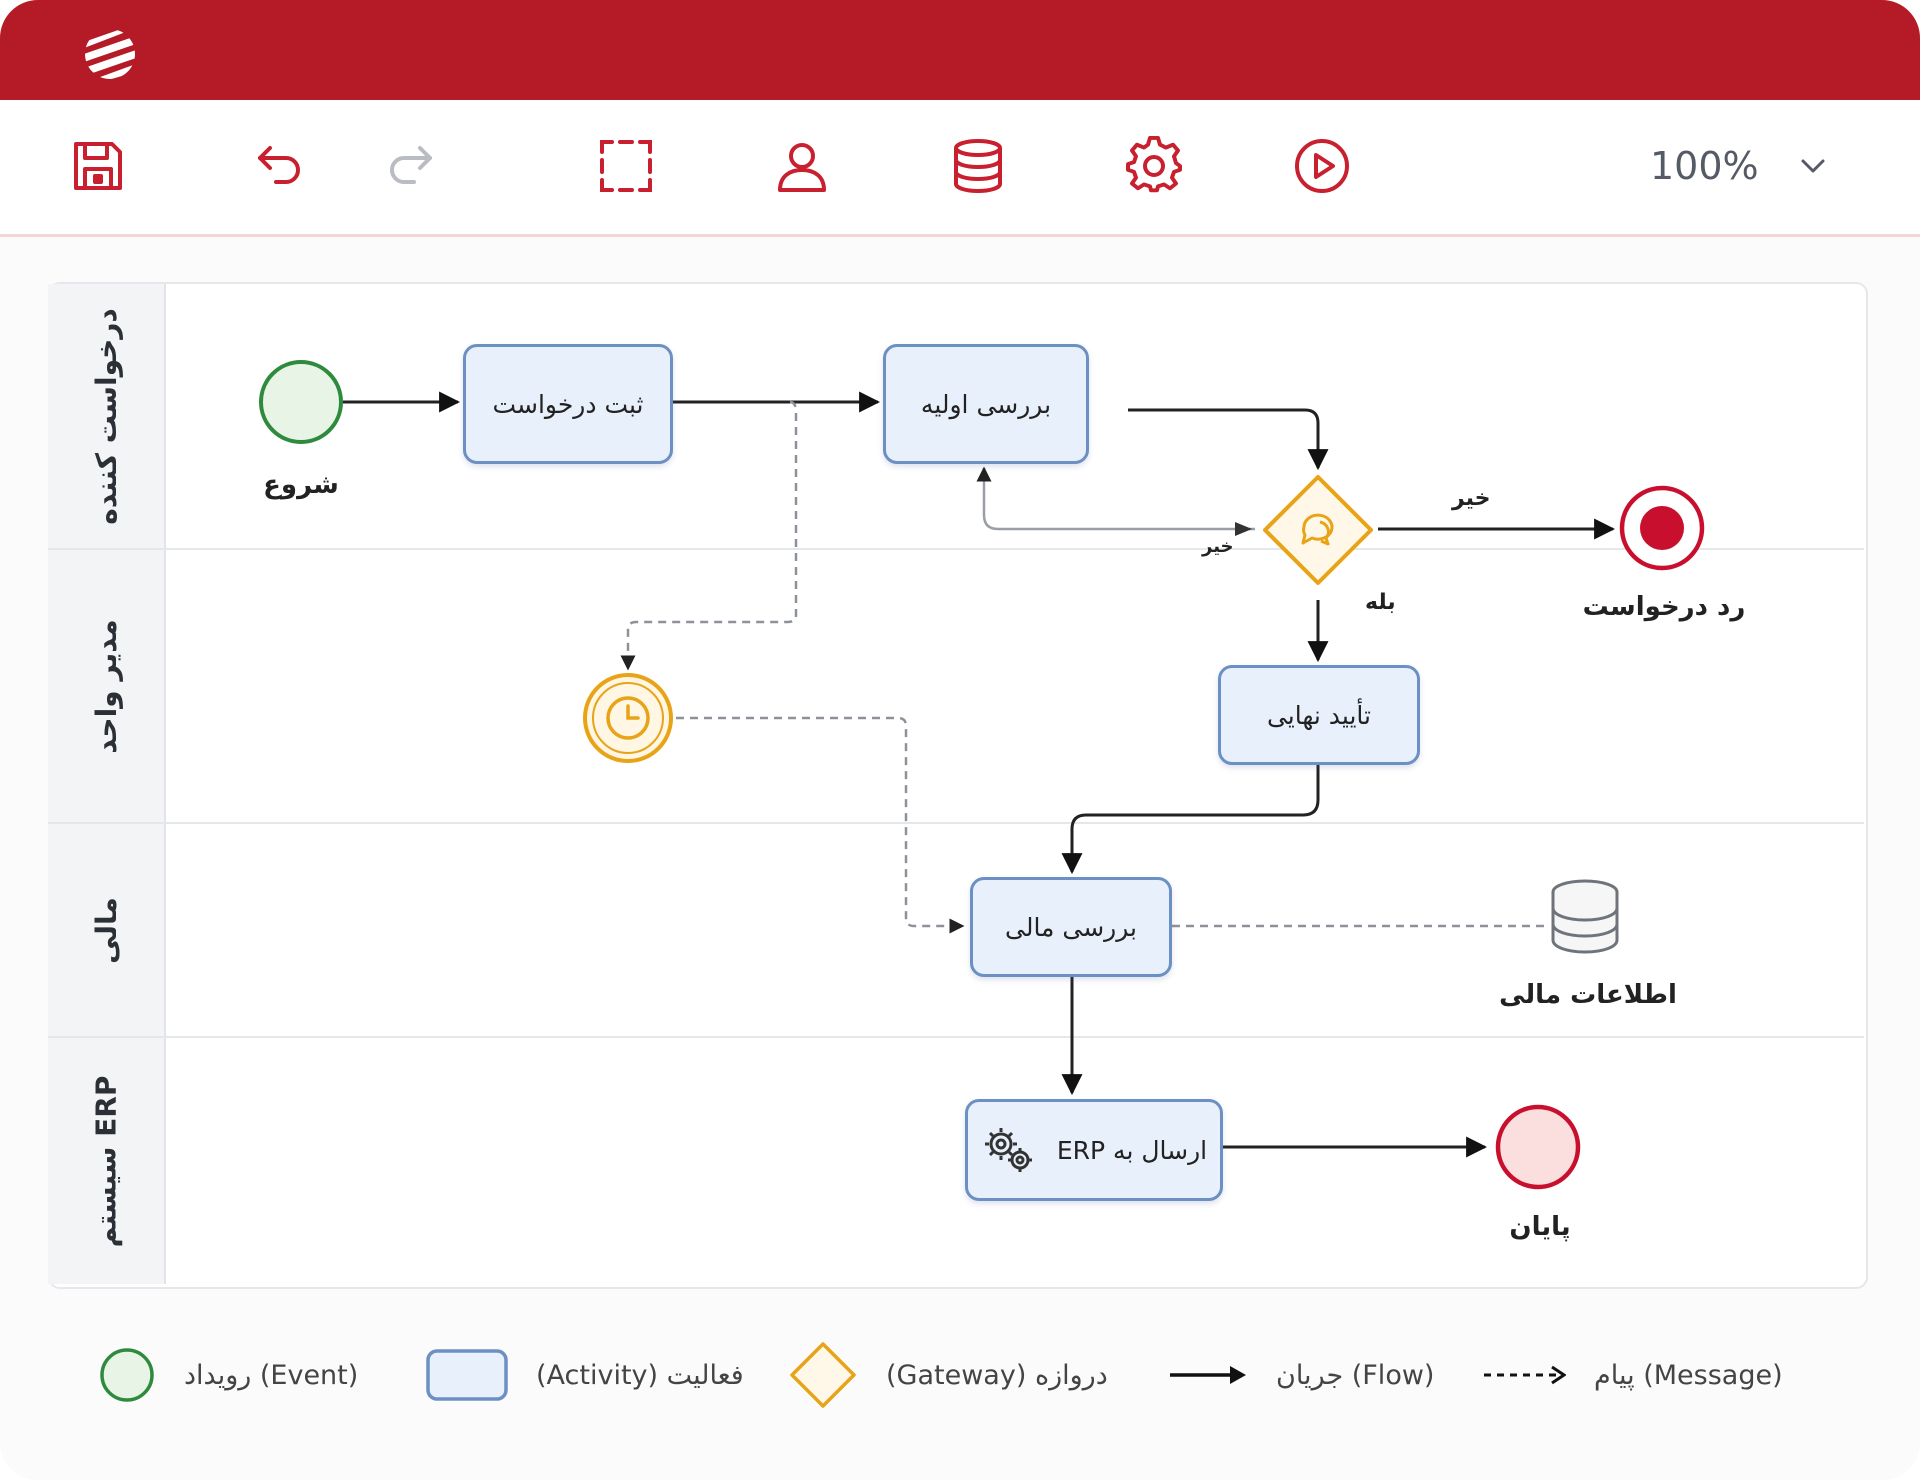  I want to click on task-label: بررسی مالی, so click(1071, 927).